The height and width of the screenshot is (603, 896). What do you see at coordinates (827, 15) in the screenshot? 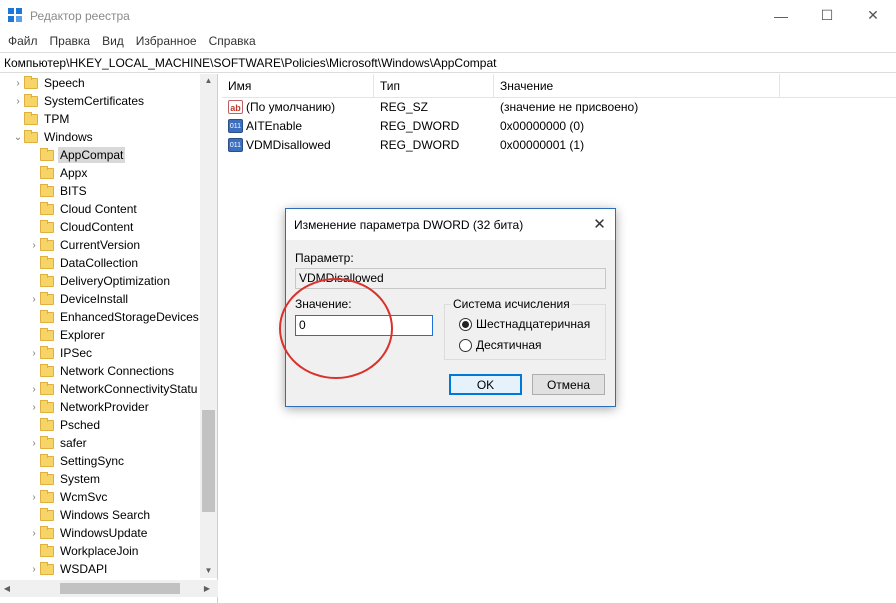
I see `maximize-button: ☐` at bounding box center [827, 15].